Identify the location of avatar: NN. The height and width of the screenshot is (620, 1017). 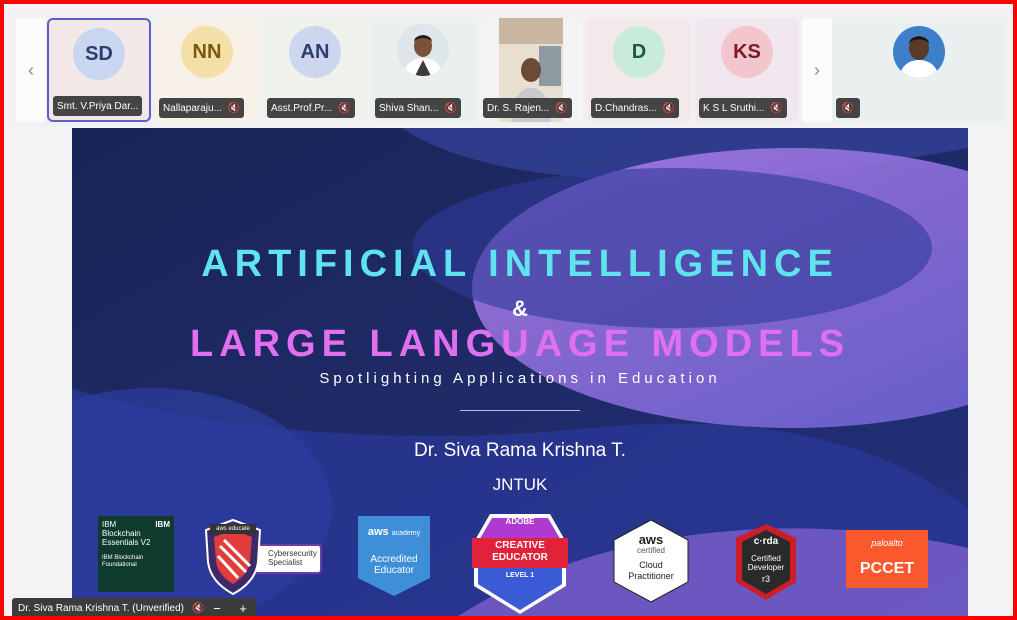
(207, 52).